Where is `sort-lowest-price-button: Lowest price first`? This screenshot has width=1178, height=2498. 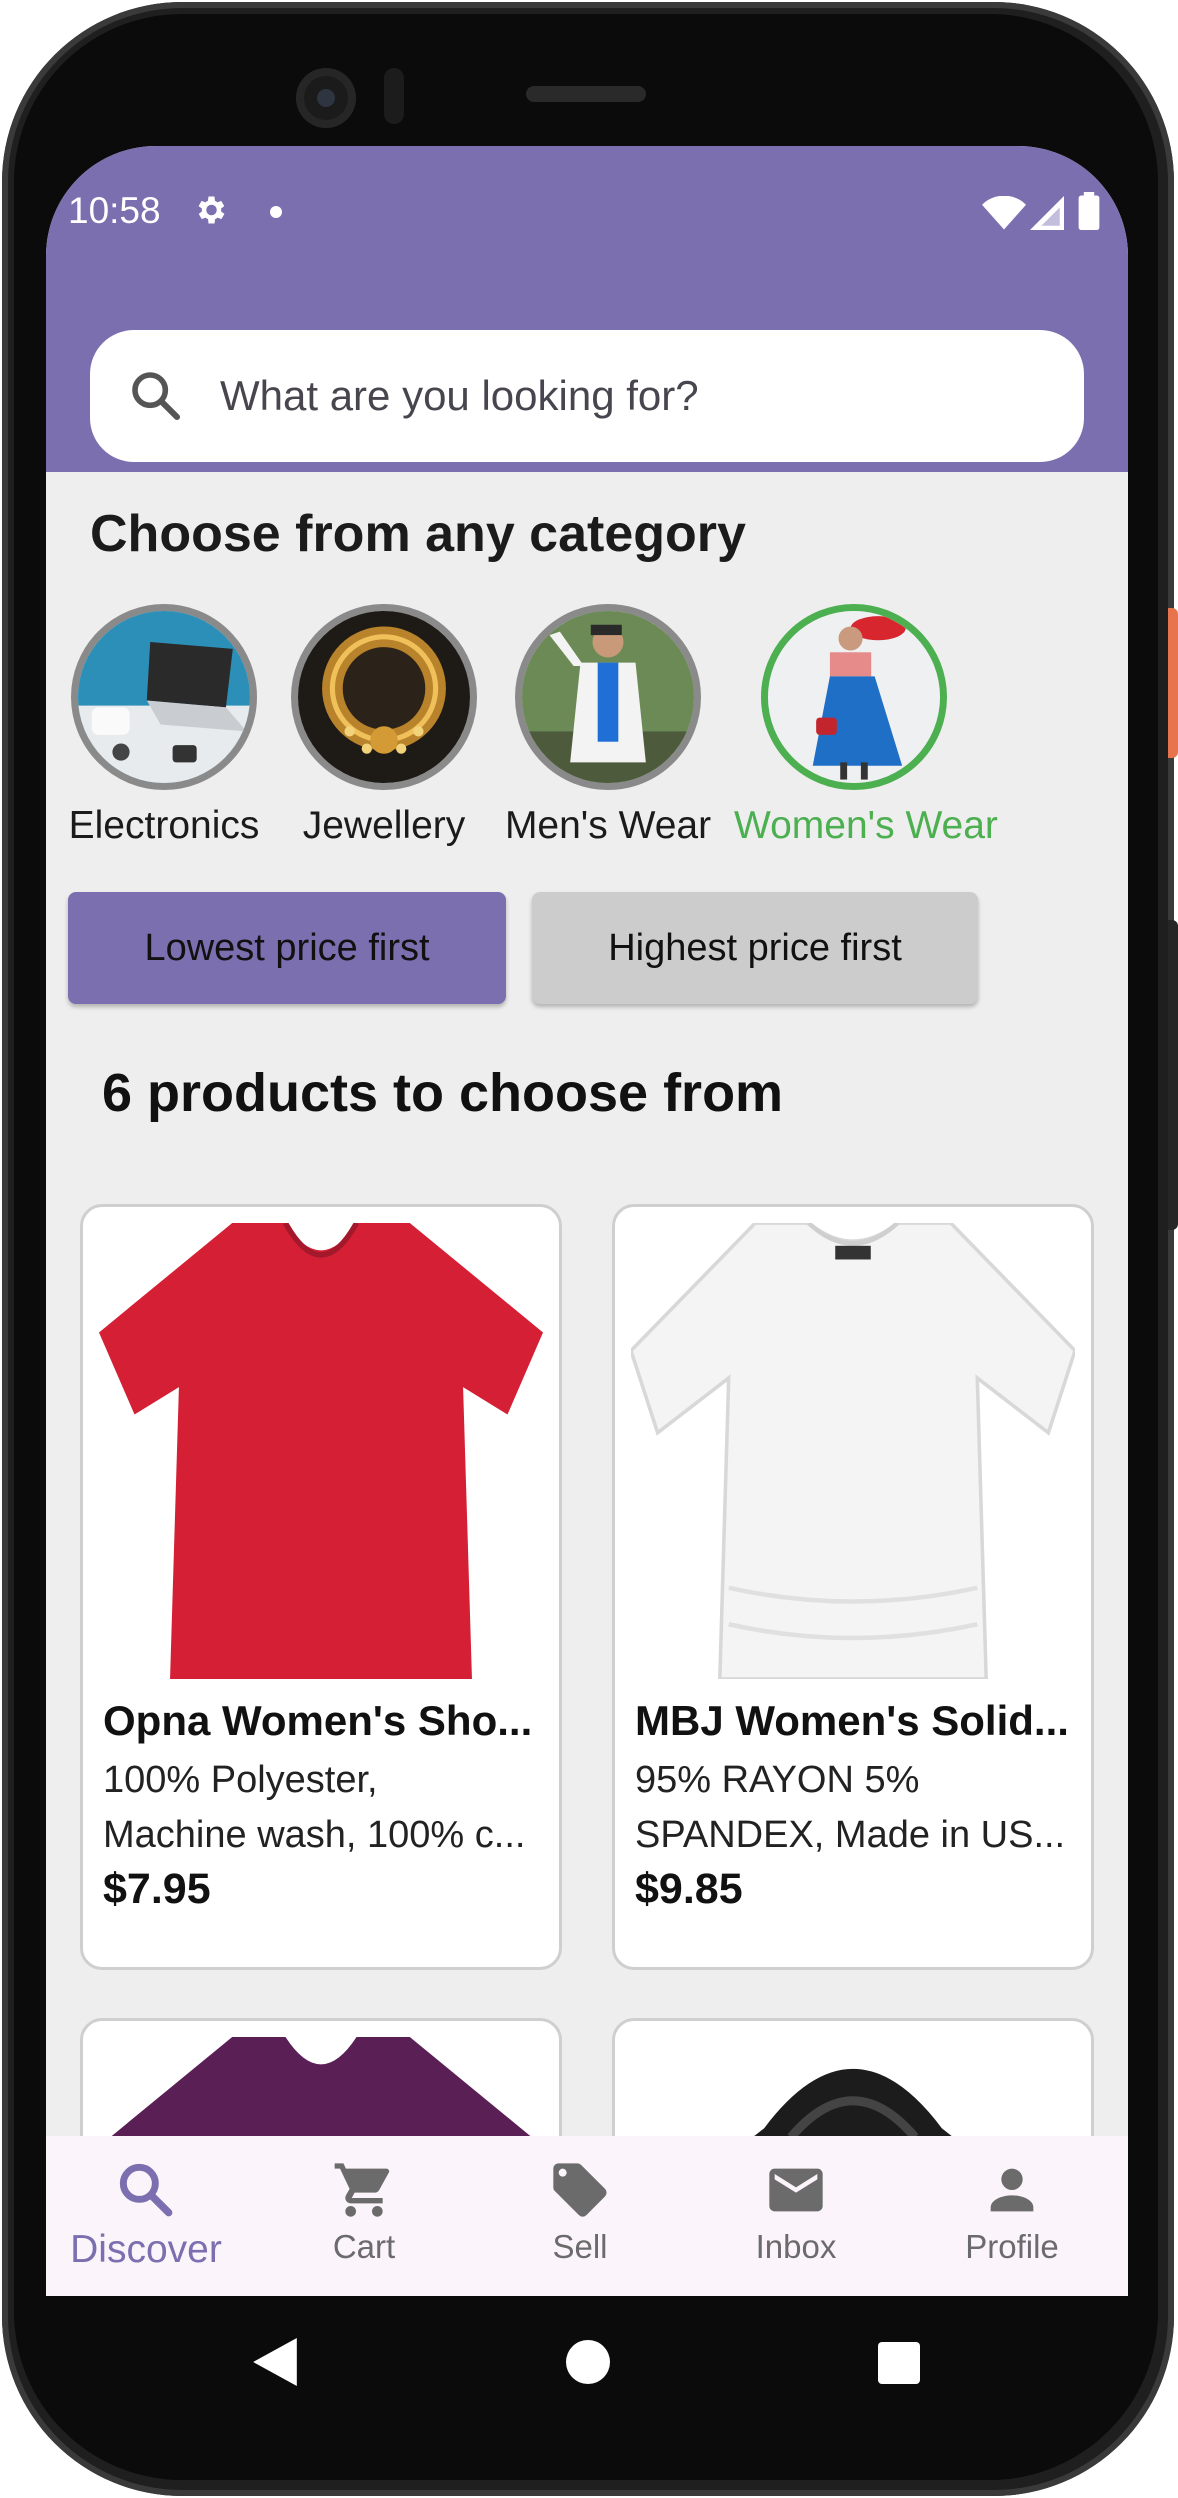 sort-lowest-price-button: Lowest price first is located at coordinates (287, 948).